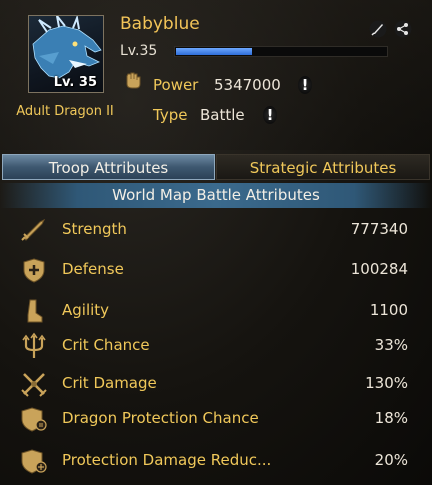 This screenshot has height=485, width=432. Describe the element at coordinates (34, 461) in the screenshot. I see `protection-shield-icon` at that location.